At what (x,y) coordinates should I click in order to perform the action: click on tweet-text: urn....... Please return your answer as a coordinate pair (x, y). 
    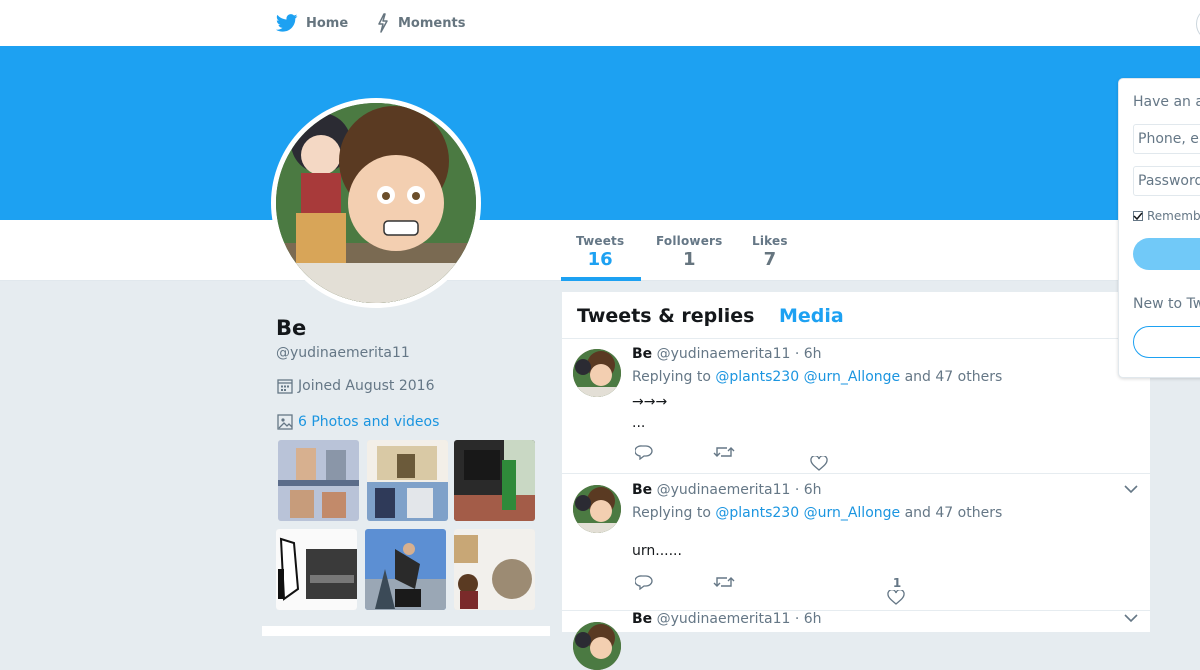
    Looking at the image, I should click on (657, 551).